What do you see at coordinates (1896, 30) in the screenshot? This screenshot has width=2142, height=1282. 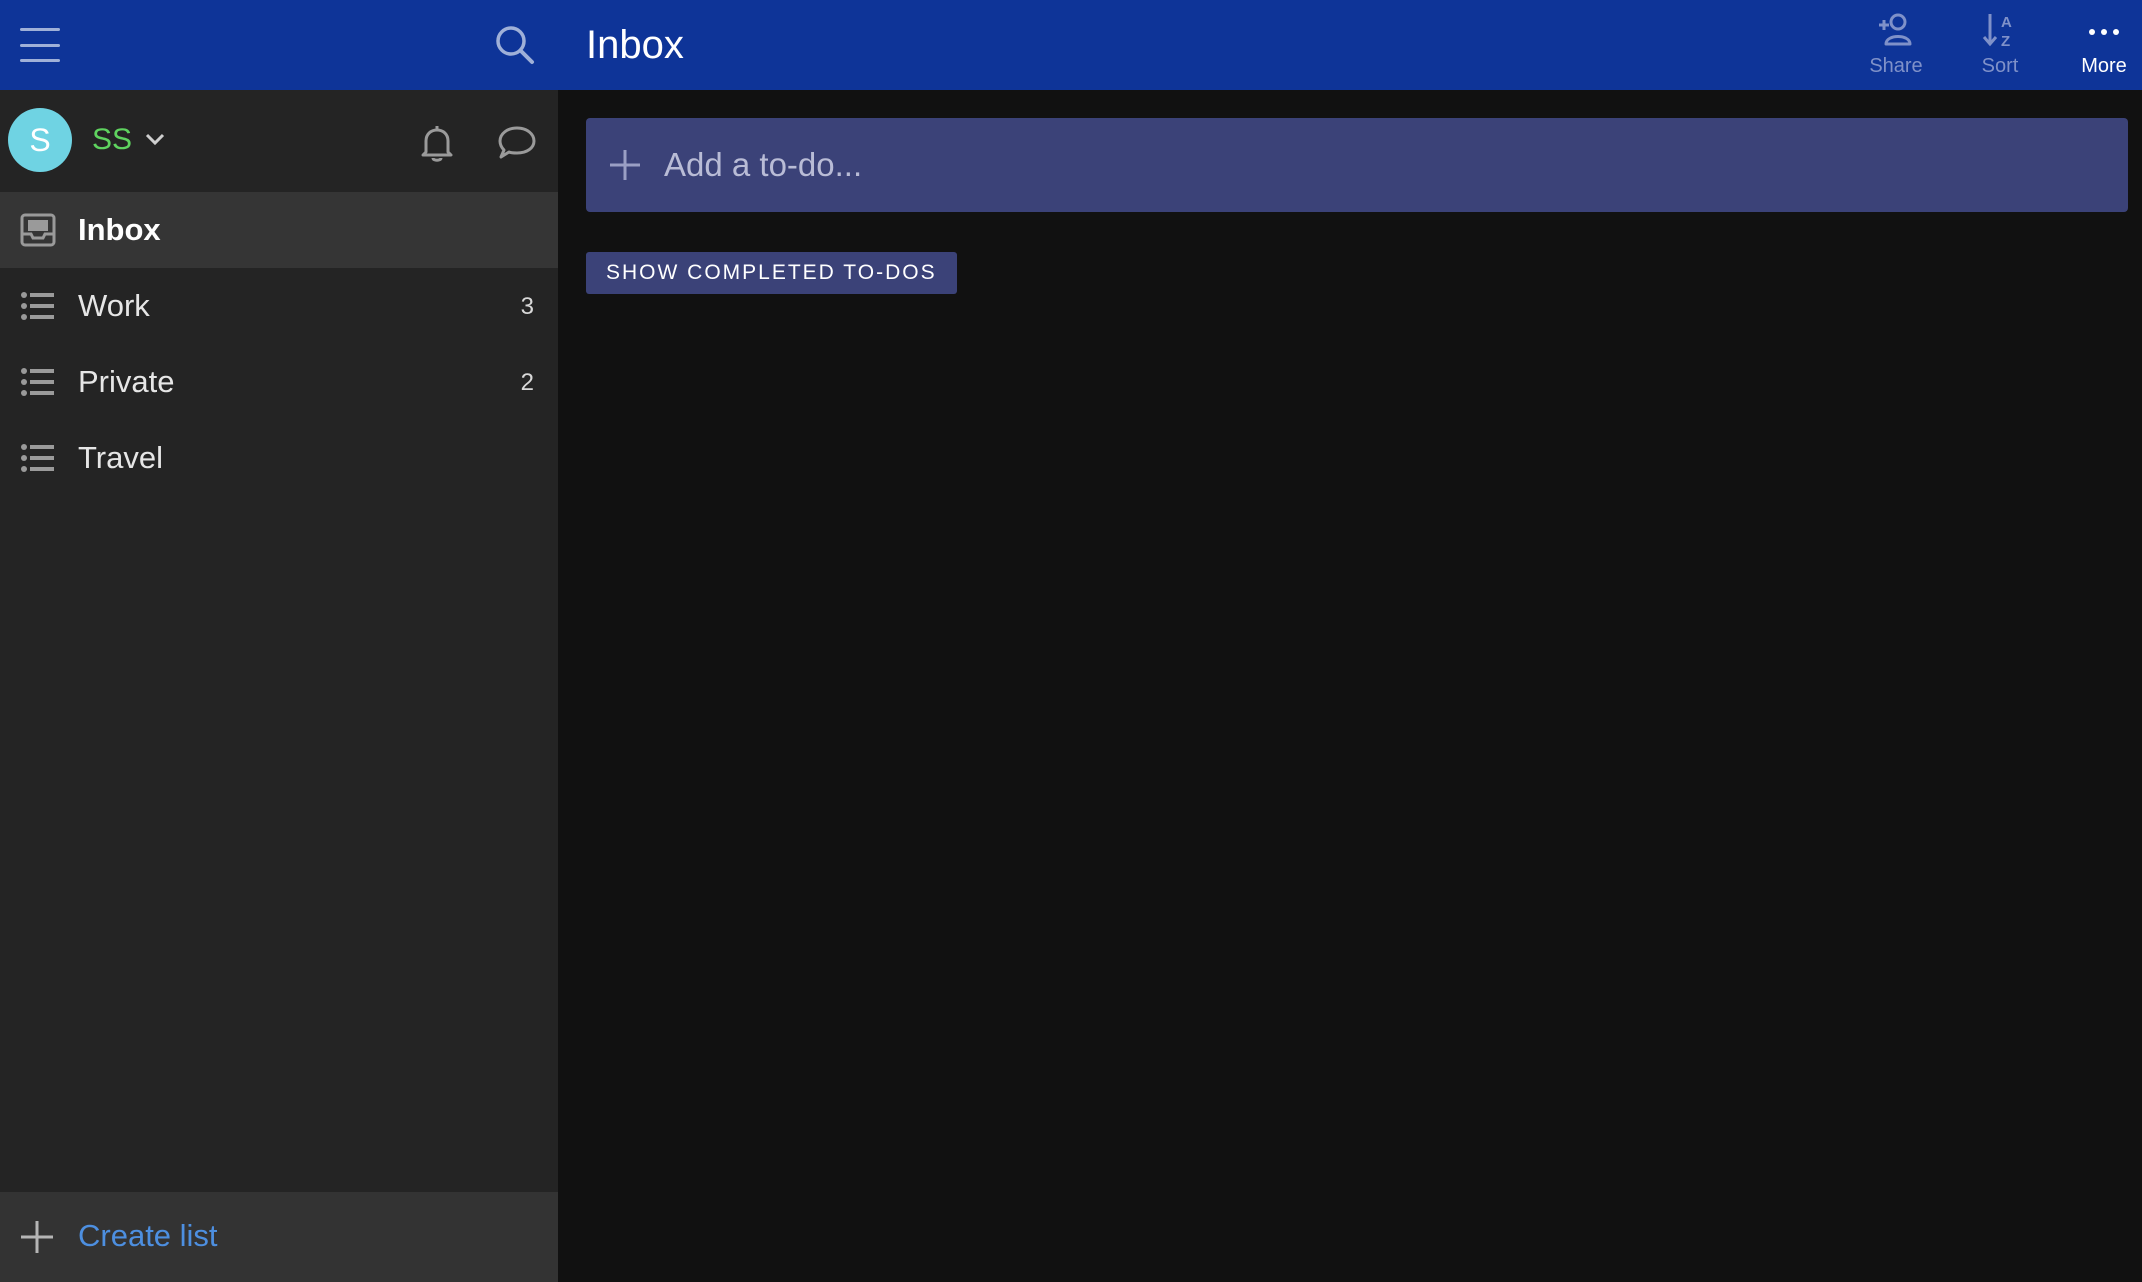 I see `add-person-icon` at bounding box center [1896, 30].